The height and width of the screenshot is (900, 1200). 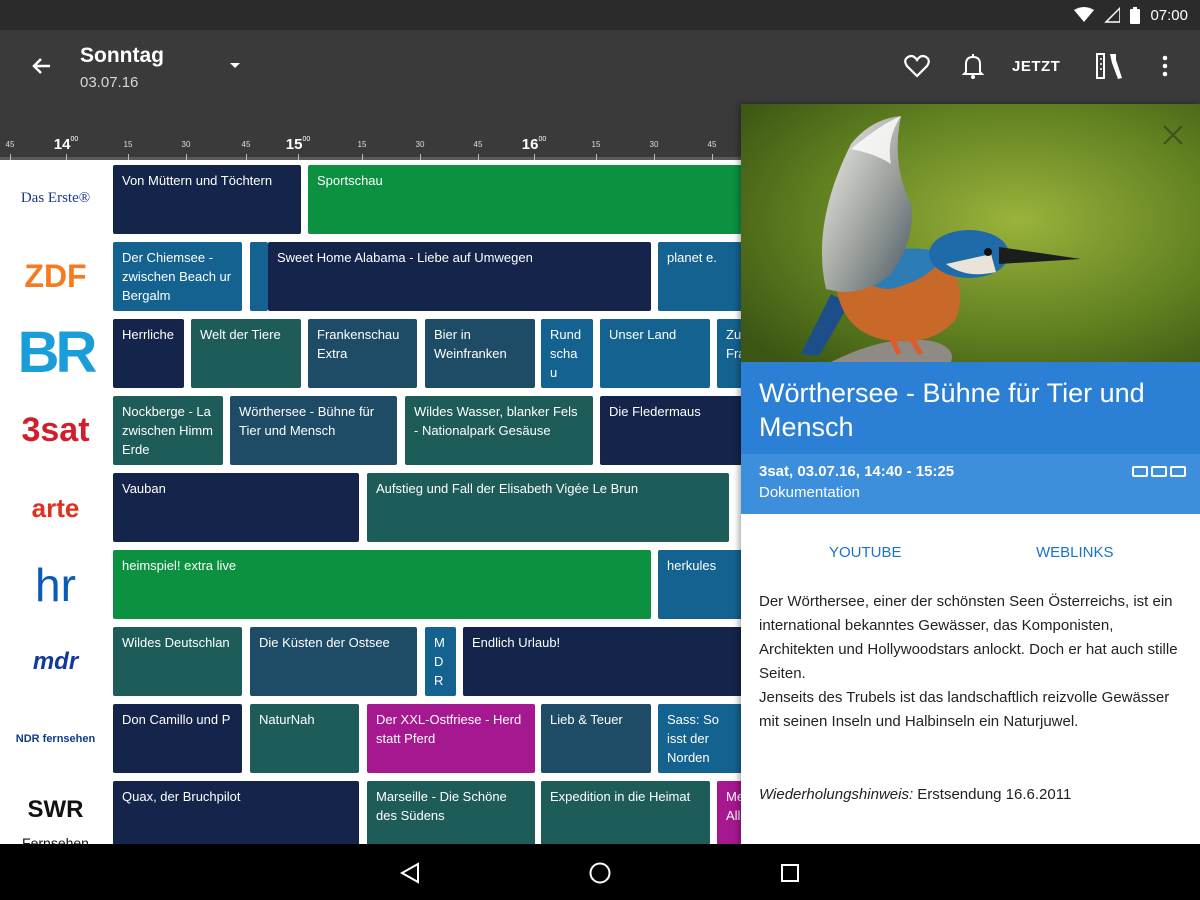 I want to click on program-title-label: Don Camillo und P, so click(x=176, y=719).